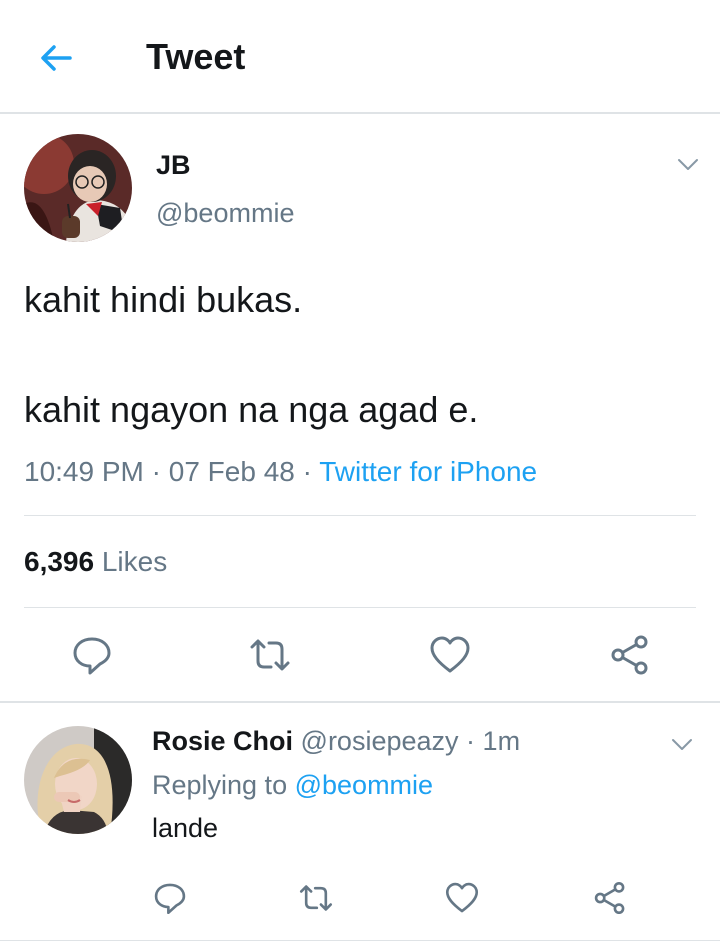 Image resolution: width=720 pixels, height=946 pixels. I want to click on reply-text: lande, so click(185, 828).